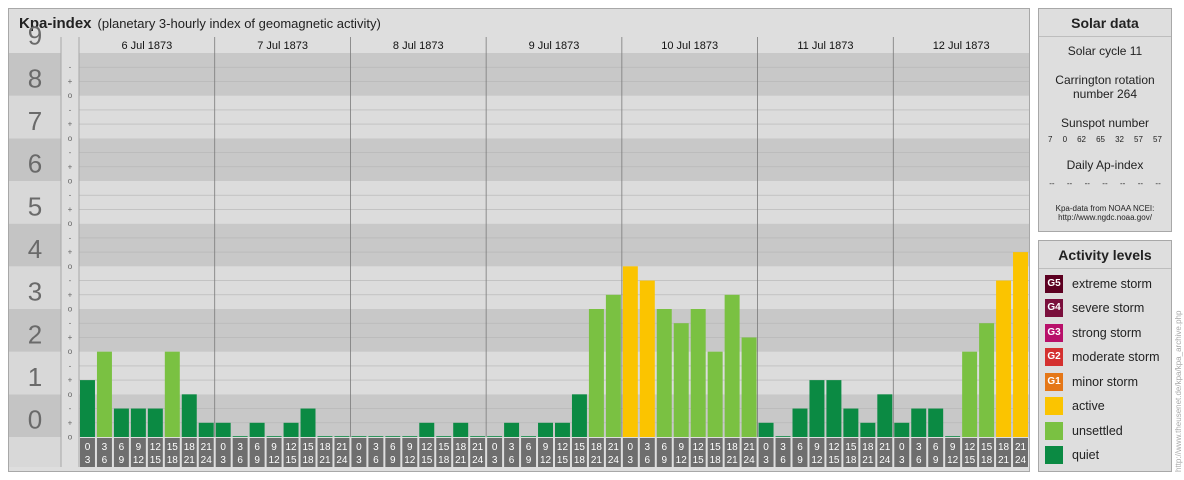 The width and height of the screenshot is (1184, 480). Describe the element at coordinates (35, 78) in the screenshot. I see `y-tick-label: 8` at that location.